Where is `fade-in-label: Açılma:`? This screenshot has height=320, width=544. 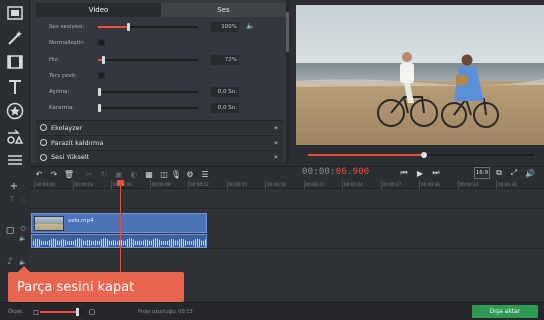
fade-in-label: Açılma: is located at coordinates (59, 92).